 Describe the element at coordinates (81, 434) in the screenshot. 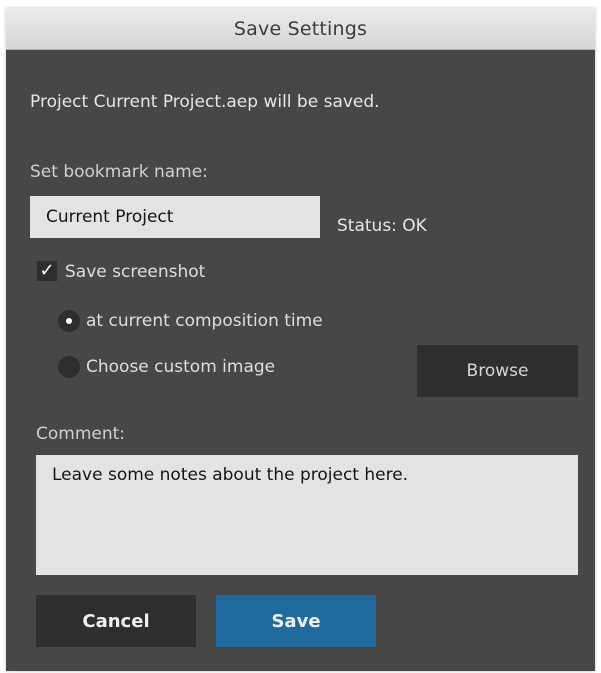

I see `comment-label: Comment:` at that location.